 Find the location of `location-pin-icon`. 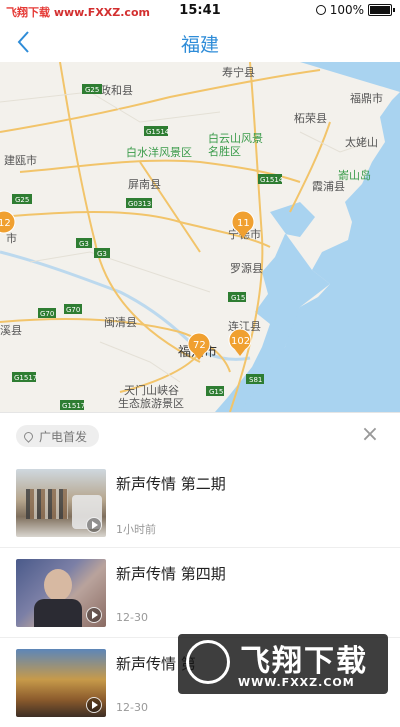

location-pin-icon is located at coordinates (28, 436).